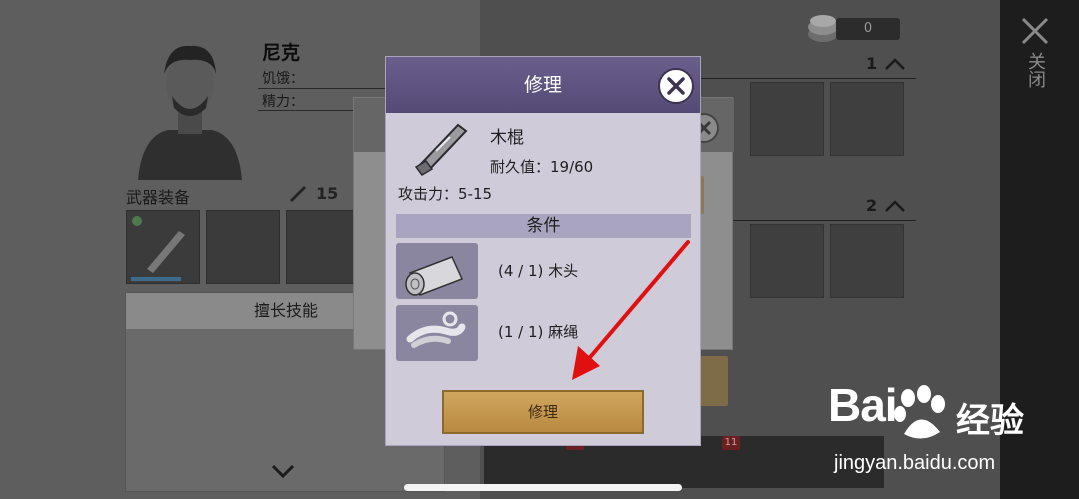 This screenshot has width=1079, height=499. I want to click on hunger-label: 饥饿：, so click(283, 79).